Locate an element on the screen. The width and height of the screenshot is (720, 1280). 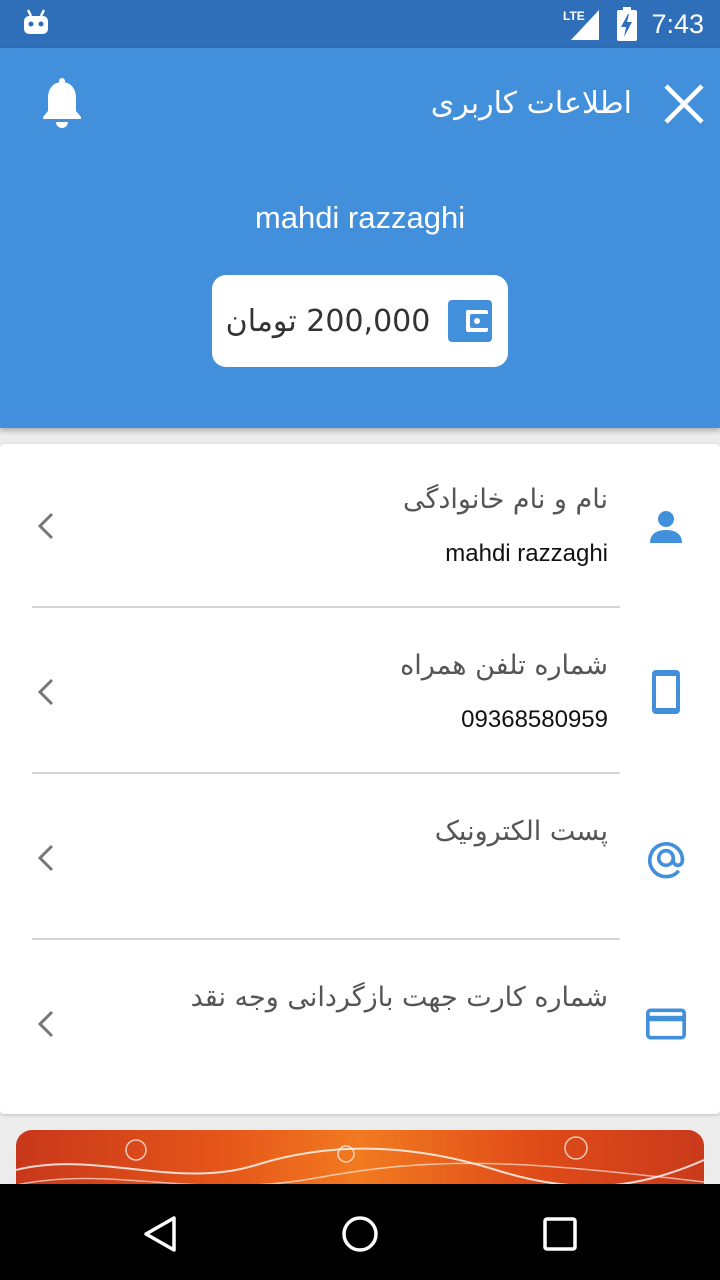
wallet-balance-button: 200,000 تومان is located at coordinates (360, 321).